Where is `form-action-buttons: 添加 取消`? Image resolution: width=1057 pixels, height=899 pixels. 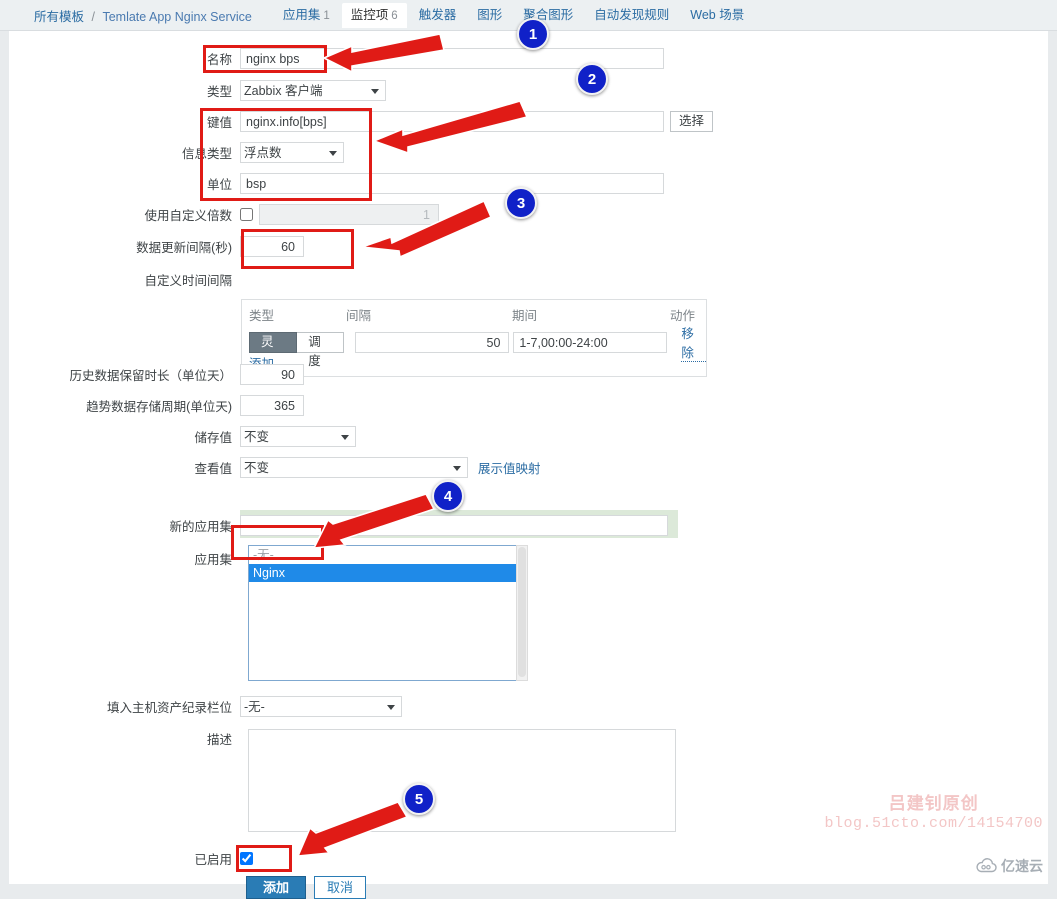 form-action-buttons: 添加 取消 is located at coordinates (306, 887).